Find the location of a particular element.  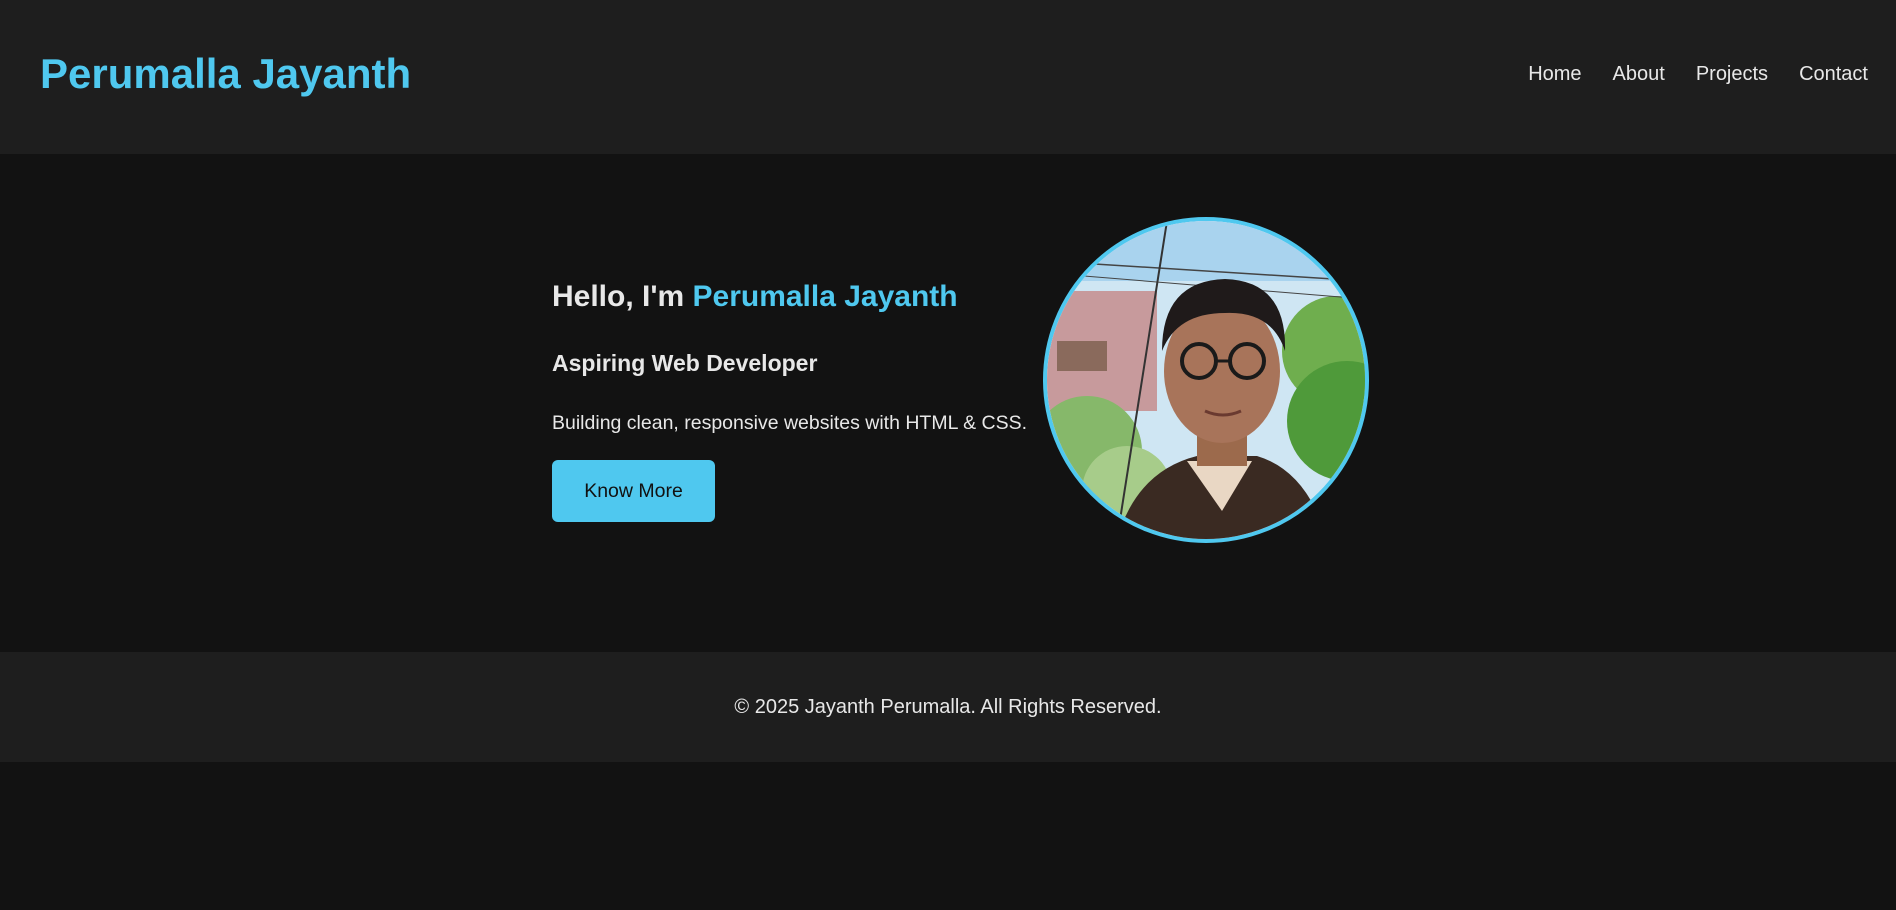

profile-photo-illustration is located at coordinates (1206, 380).